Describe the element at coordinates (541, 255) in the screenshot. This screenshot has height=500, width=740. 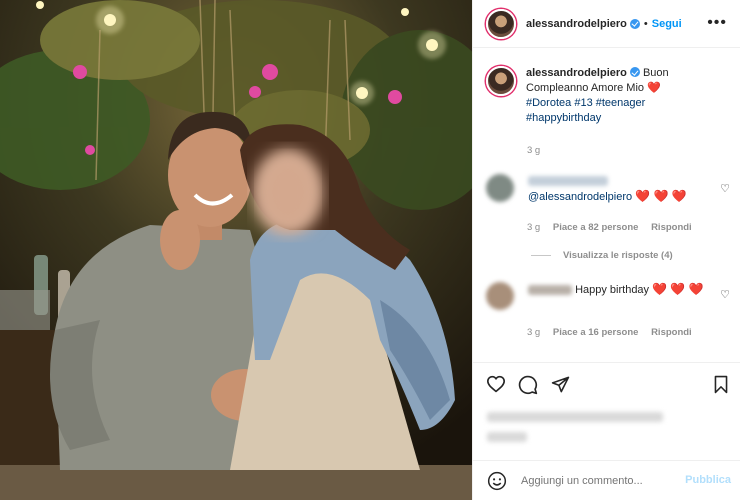
I see `replies-divider-line` at that location.